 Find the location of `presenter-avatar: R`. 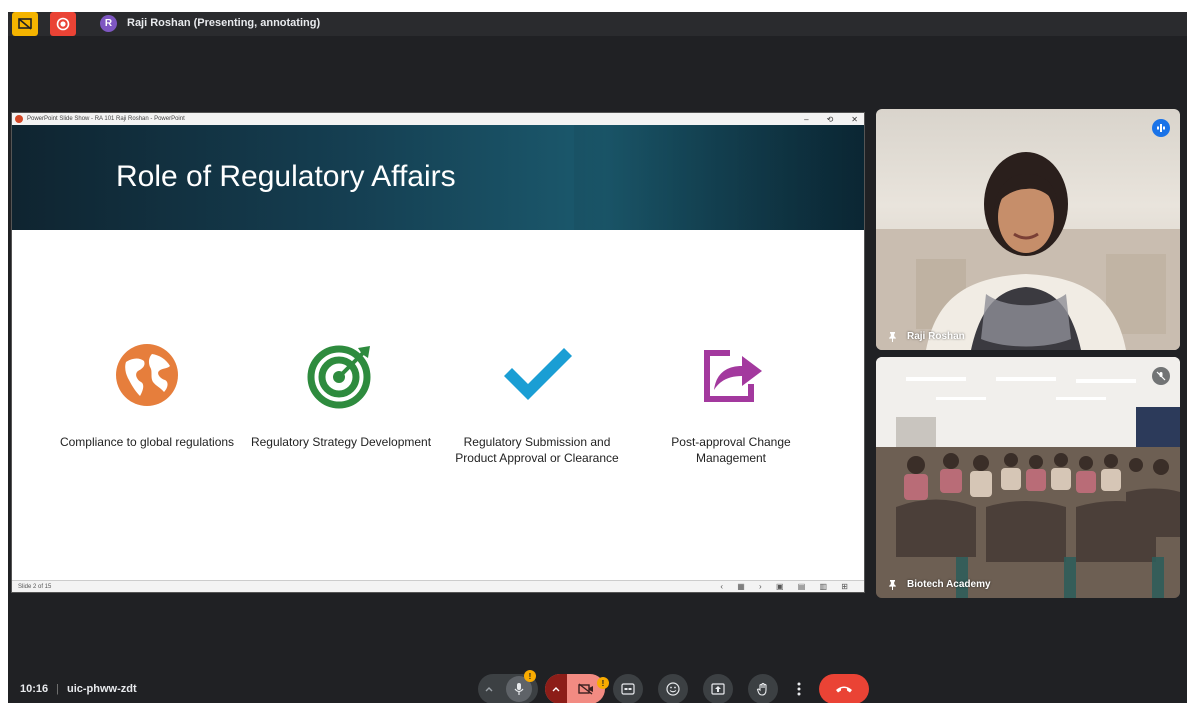

presenter-avatar: R is located at coordinates (108, 23).